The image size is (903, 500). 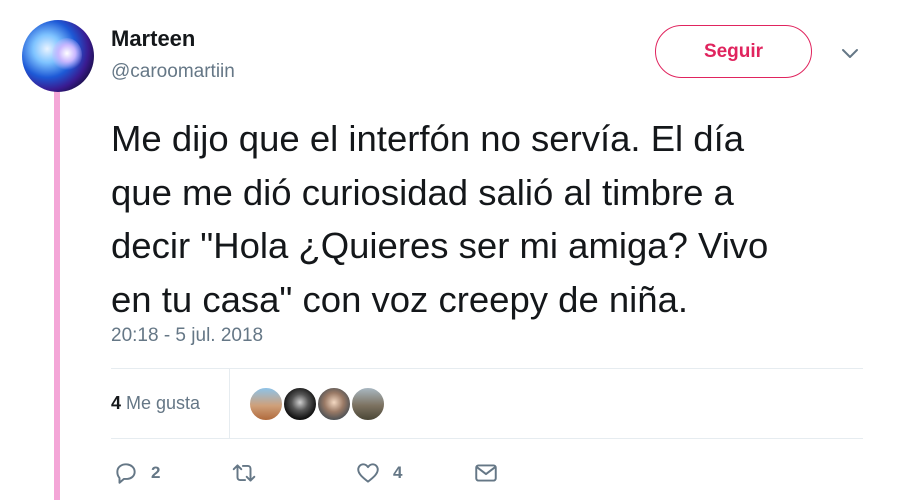 I want to click on stats-separator, so click(x=229, y=404).